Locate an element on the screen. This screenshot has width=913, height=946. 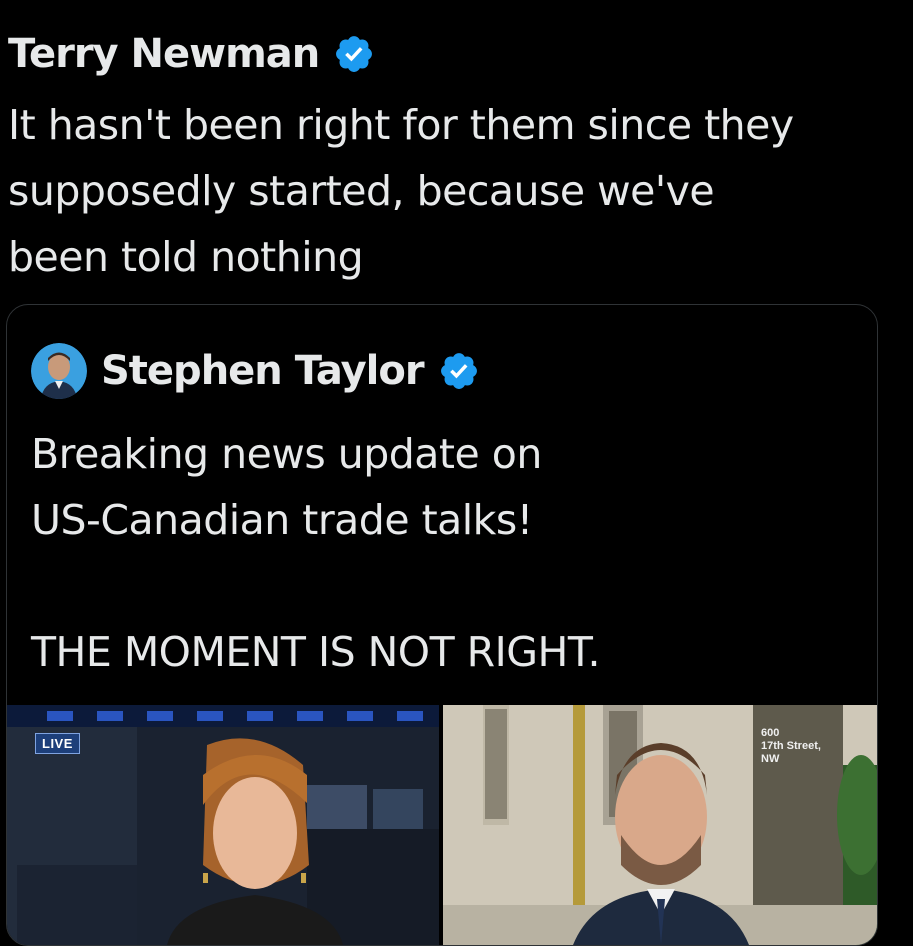
tweet-author-name: Terry Newman is located at coordinates (164, 54).